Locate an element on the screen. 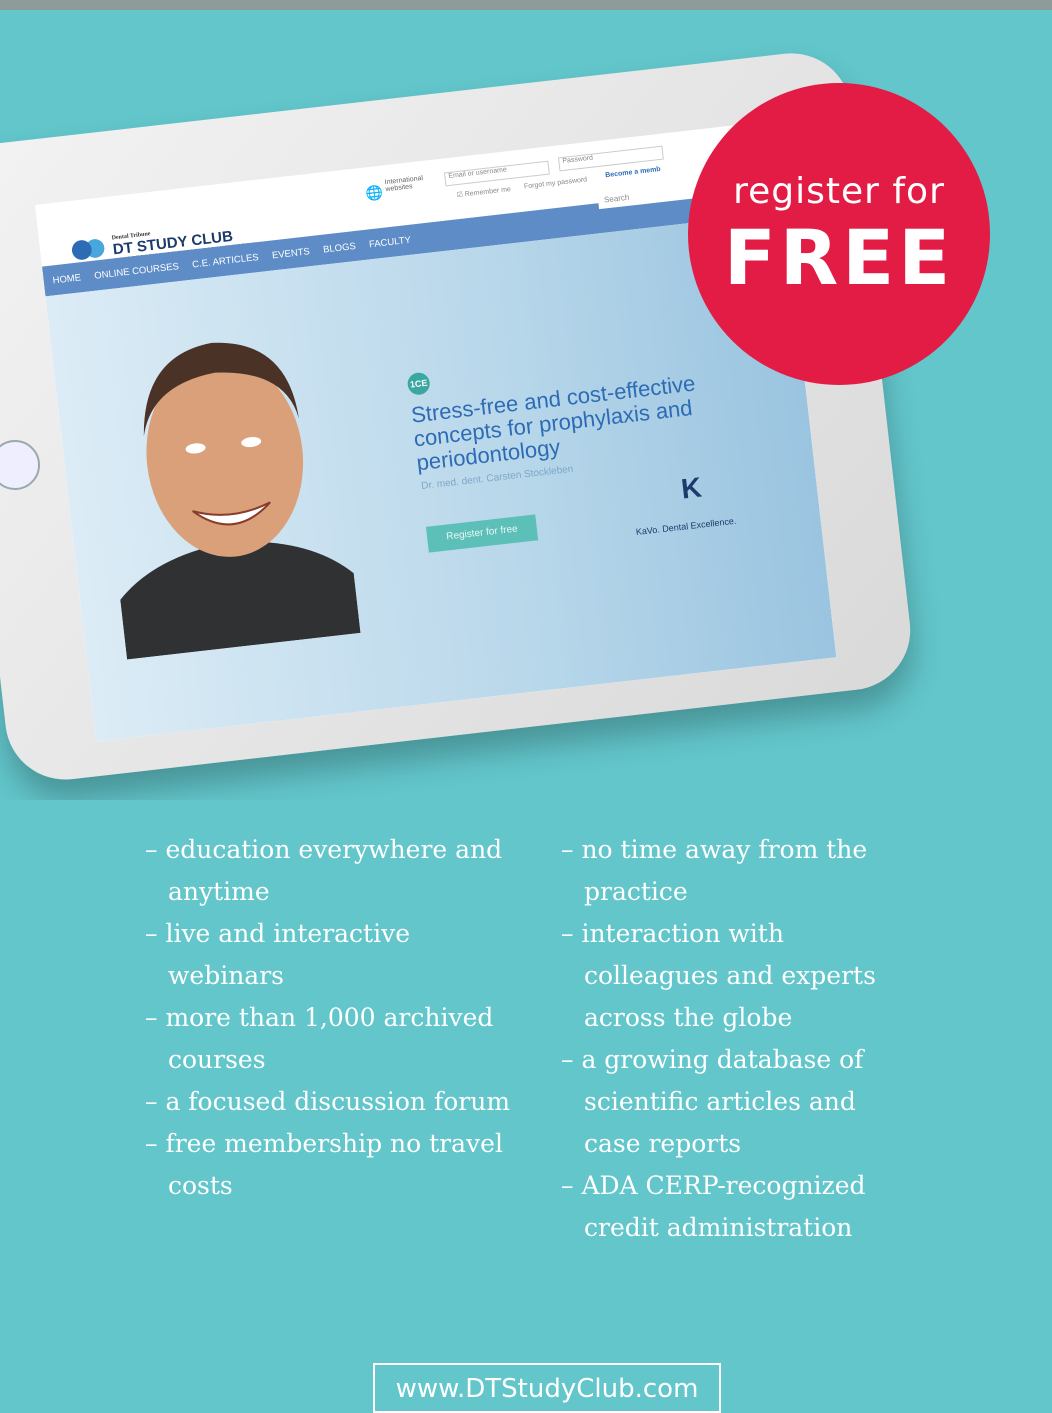 Image resolution: width=1052 pixels, height=1413 pixels. benefit-item: – free membership no travel costs is located at coordinates (324, 1164).